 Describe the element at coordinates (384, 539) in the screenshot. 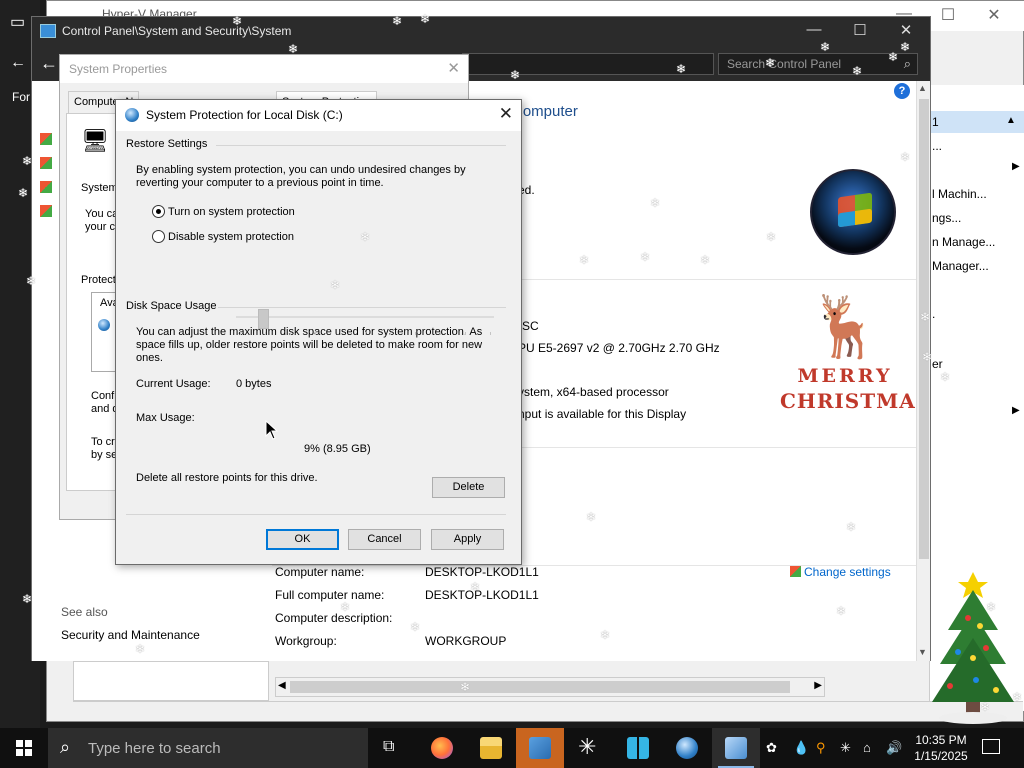

I see `cancel-button: Cancel` at that location.